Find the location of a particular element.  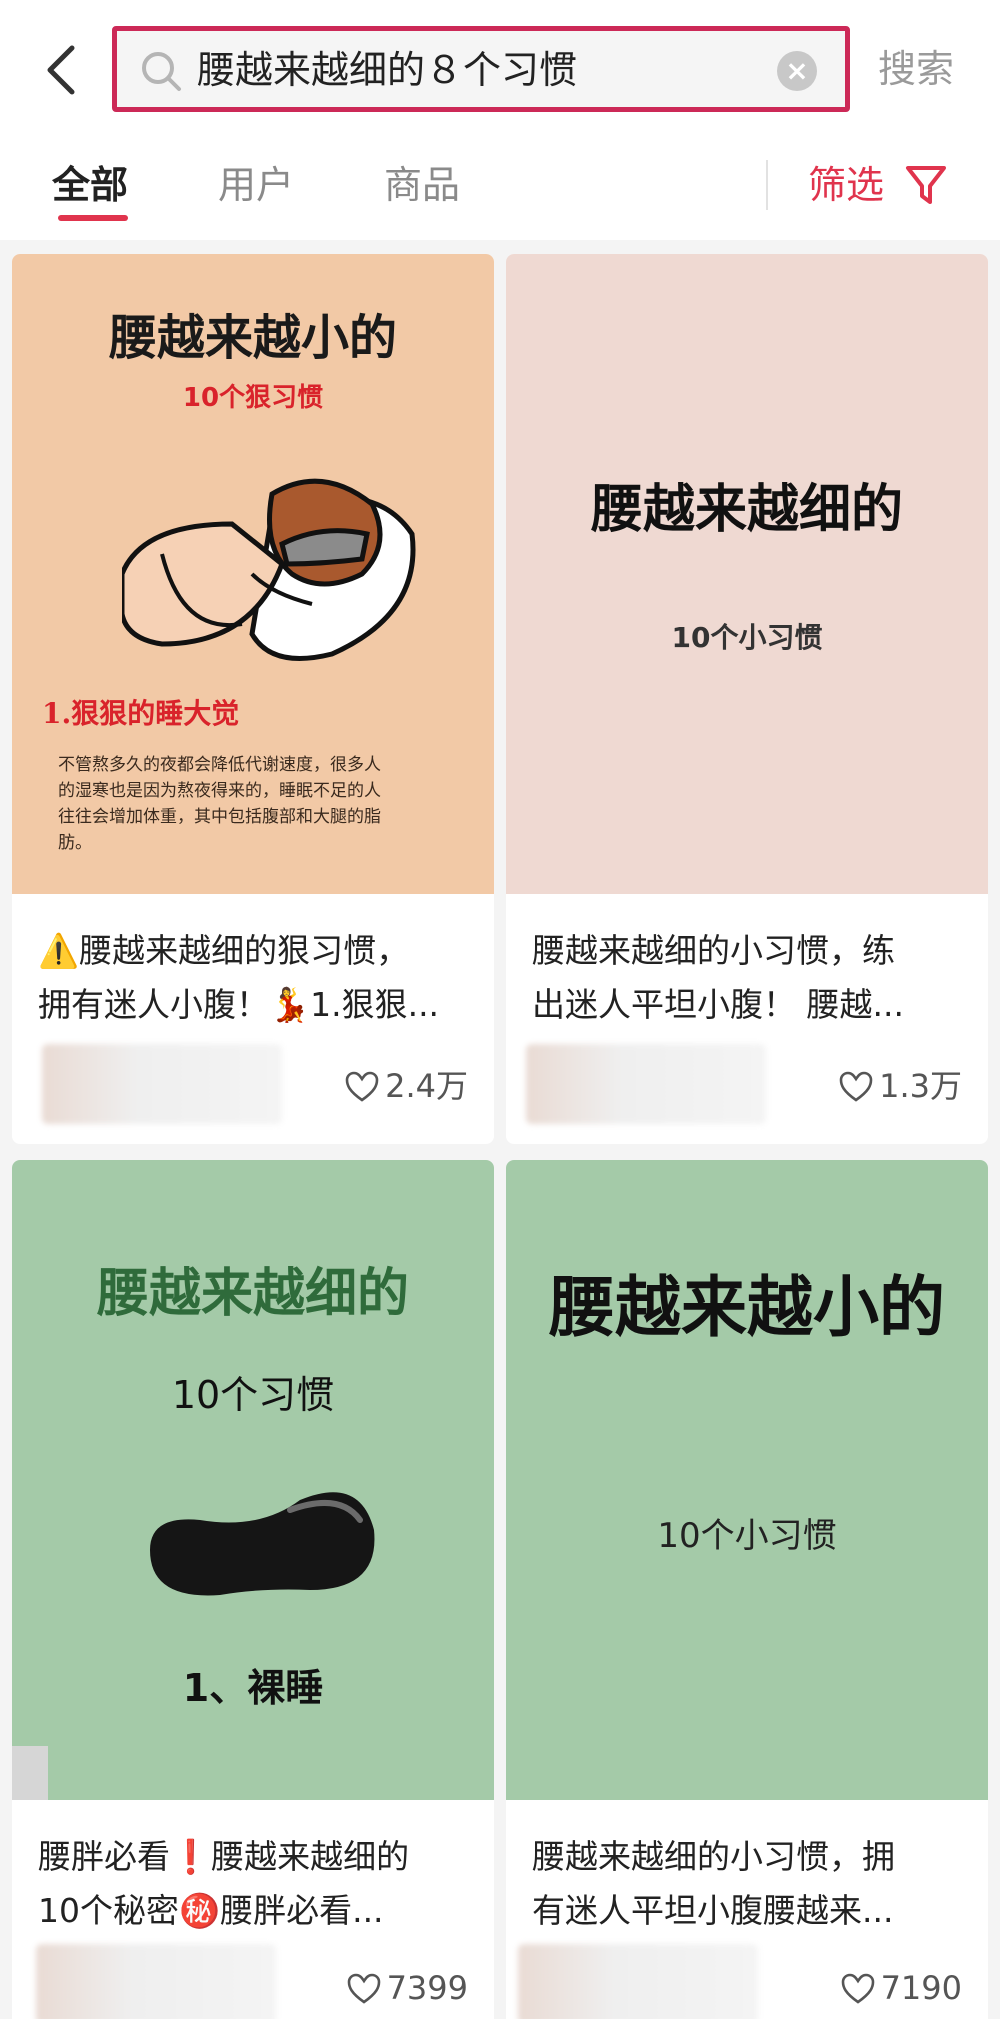

like-count: 7190 is located at coordinates (901, 1988).